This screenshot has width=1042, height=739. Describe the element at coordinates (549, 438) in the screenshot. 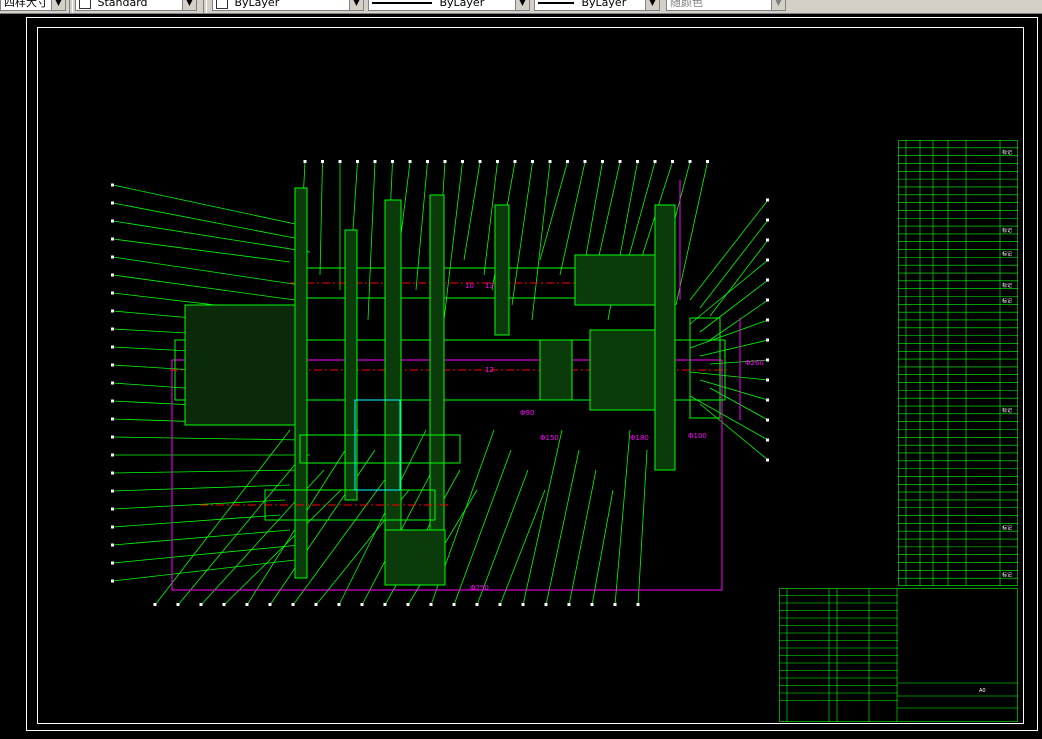

I see `dimension-label: Φ150` at that location.